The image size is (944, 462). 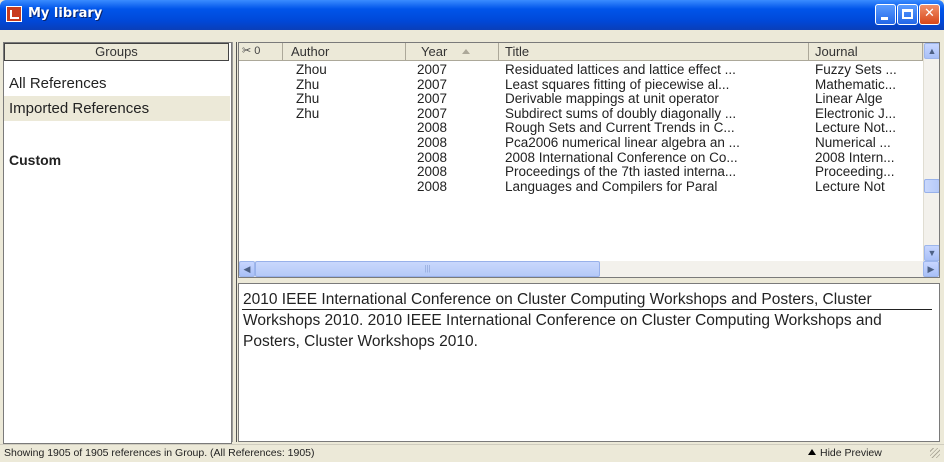 I want to click on chevron-down-icon: ▼, so click(x=932, y=253).